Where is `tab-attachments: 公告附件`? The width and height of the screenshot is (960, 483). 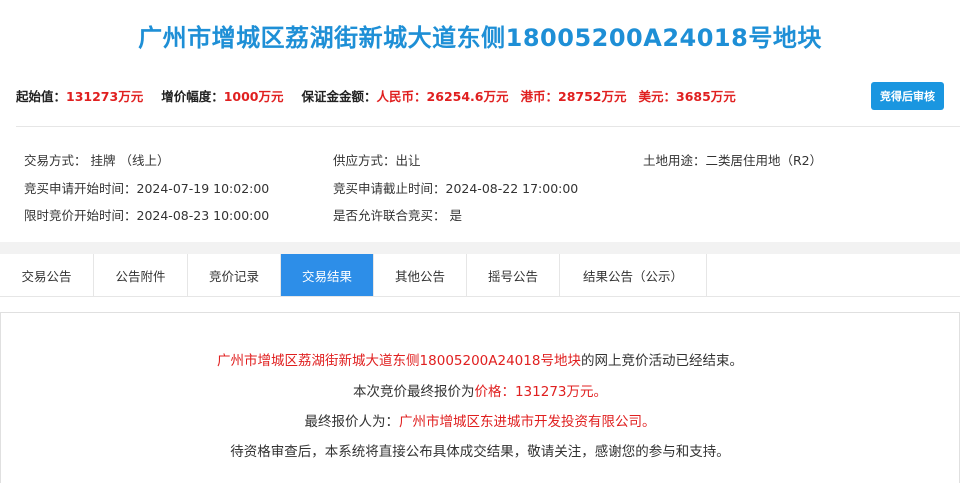 tab-attachments: 公告附件 is located at coordinates (141, 275).